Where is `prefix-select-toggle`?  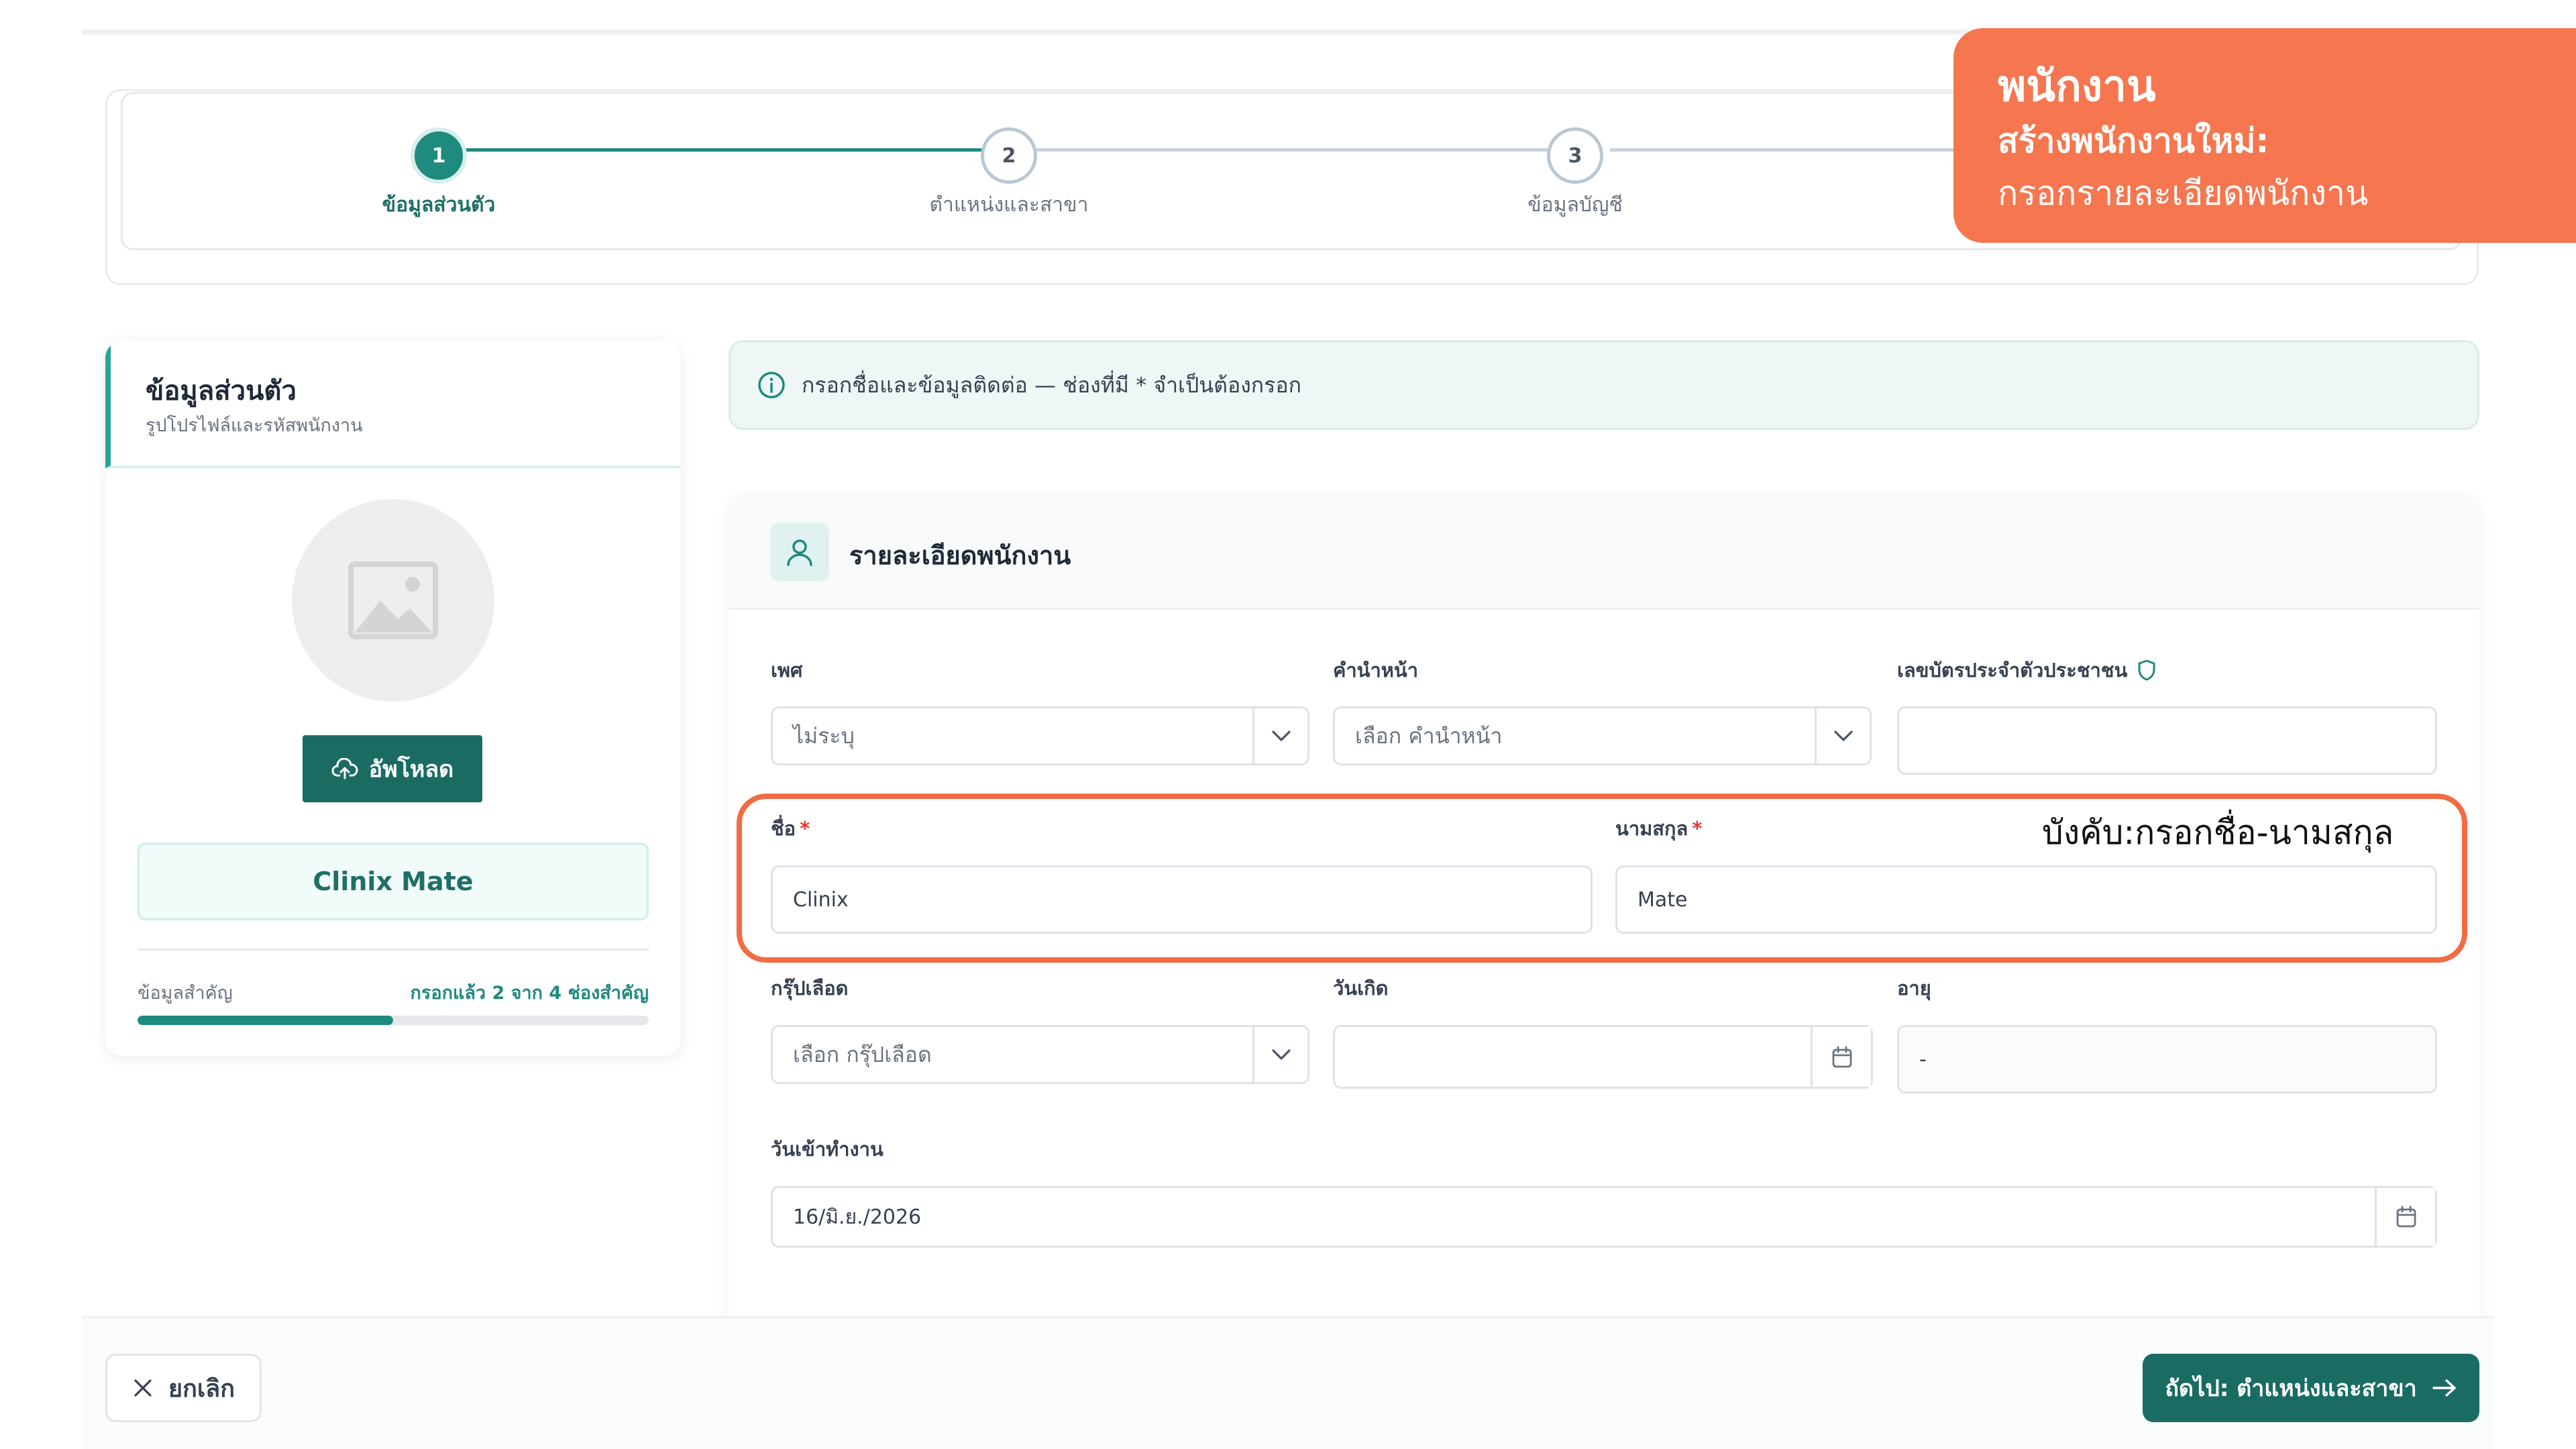
prefix-select-toggle is located at coordinates (1842, 735).